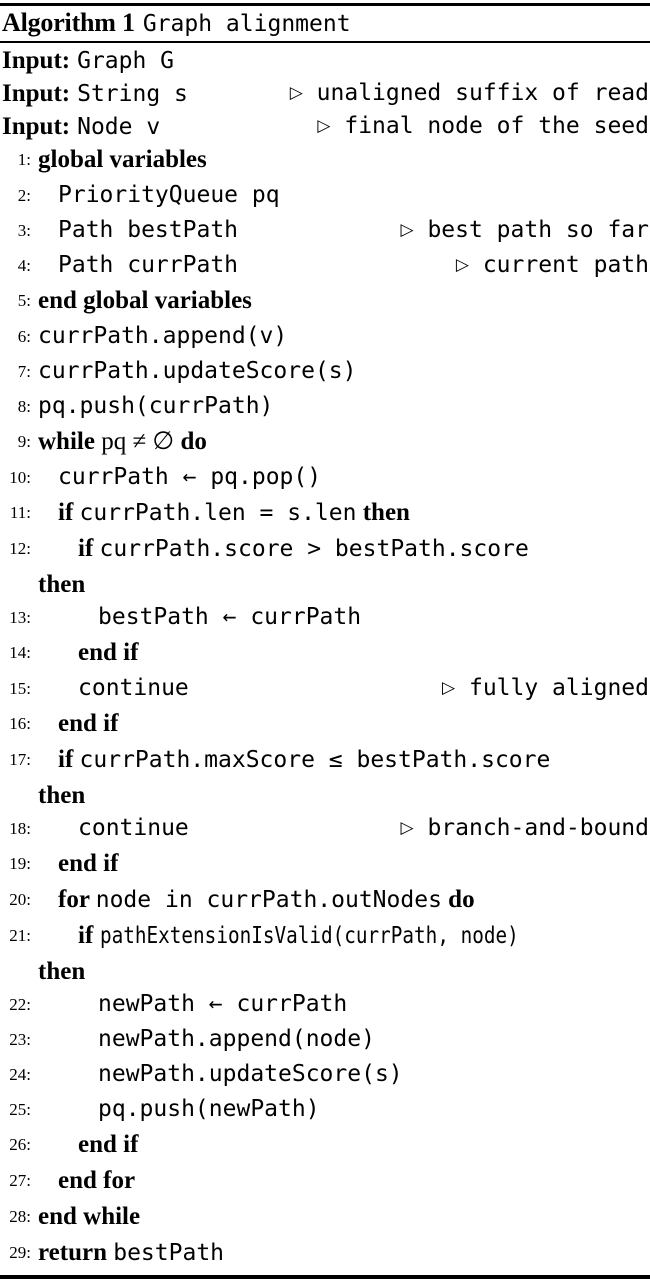 Image resolution: width=650 pixels, height=1279 pixels. Describe the element at coordinates (223, 1004) in the screenshot. I see `code-text: newPath ← currPath` at that location.